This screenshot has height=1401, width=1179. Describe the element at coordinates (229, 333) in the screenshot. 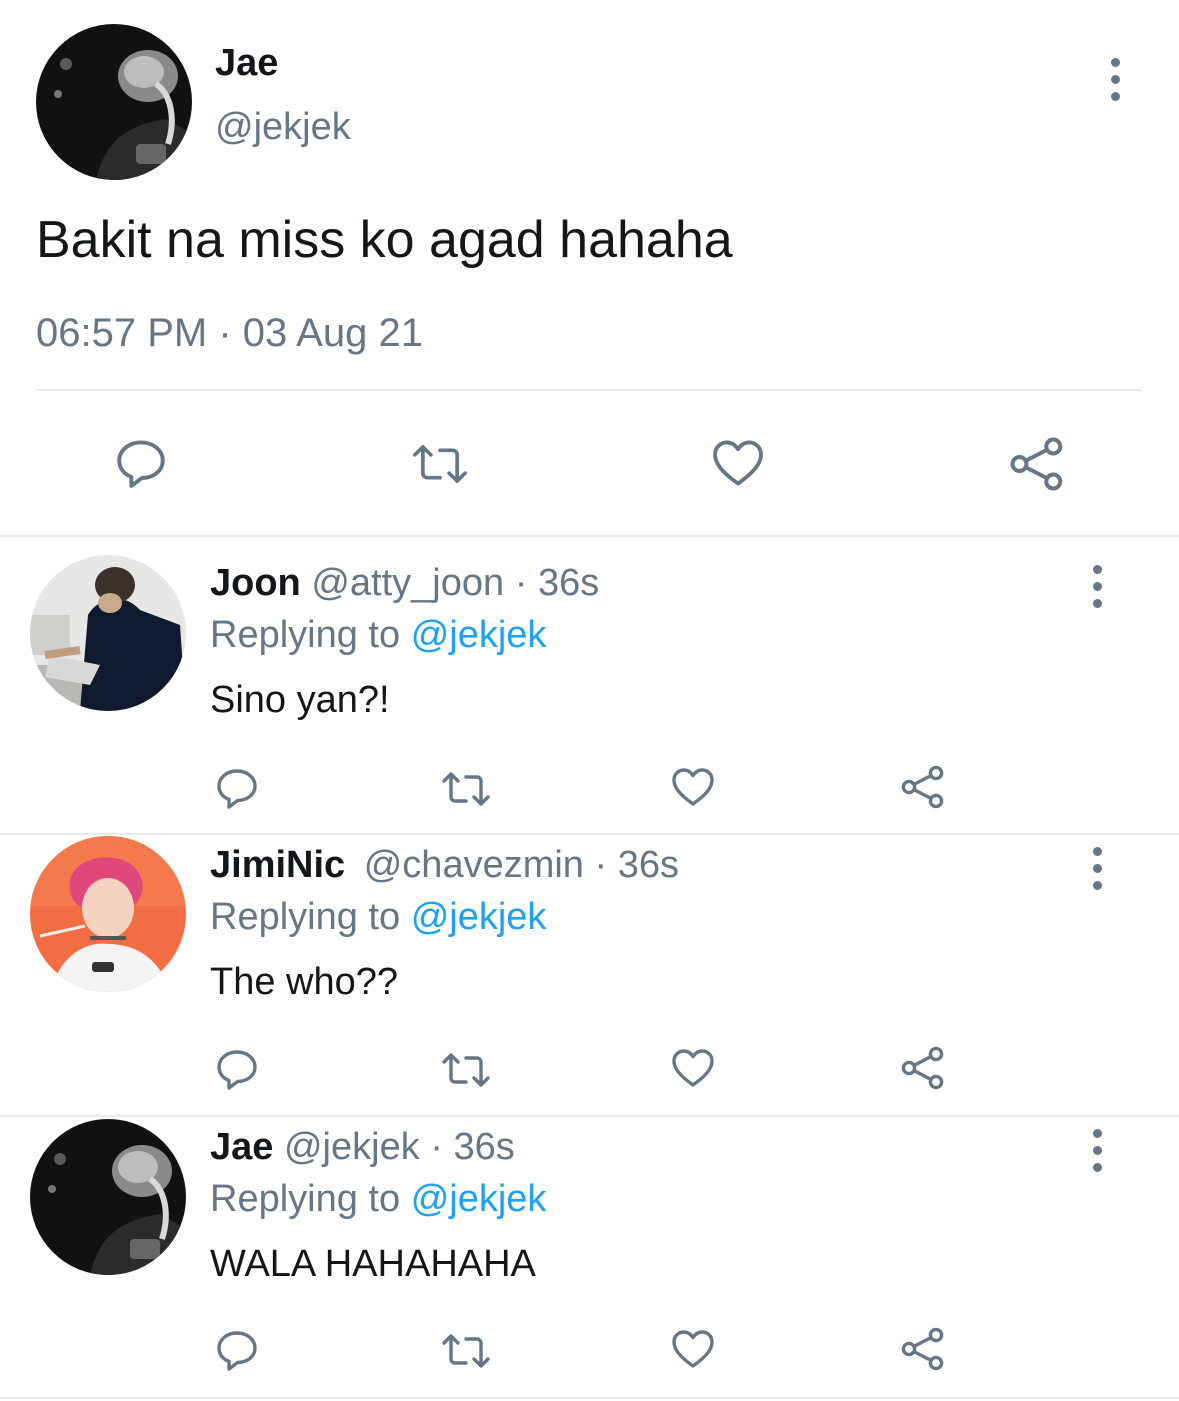

I see `tweet-timestamp: 06:57 PM · 03 Aug 21` at that location.